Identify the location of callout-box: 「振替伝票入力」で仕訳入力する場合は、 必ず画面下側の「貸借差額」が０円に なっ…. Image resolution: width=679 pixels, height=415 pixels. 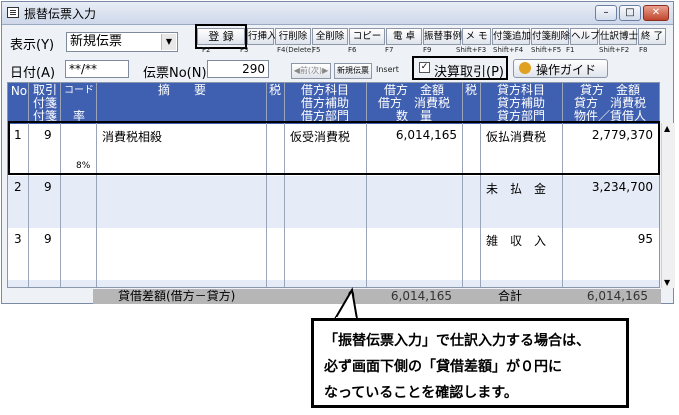
(470, 363).